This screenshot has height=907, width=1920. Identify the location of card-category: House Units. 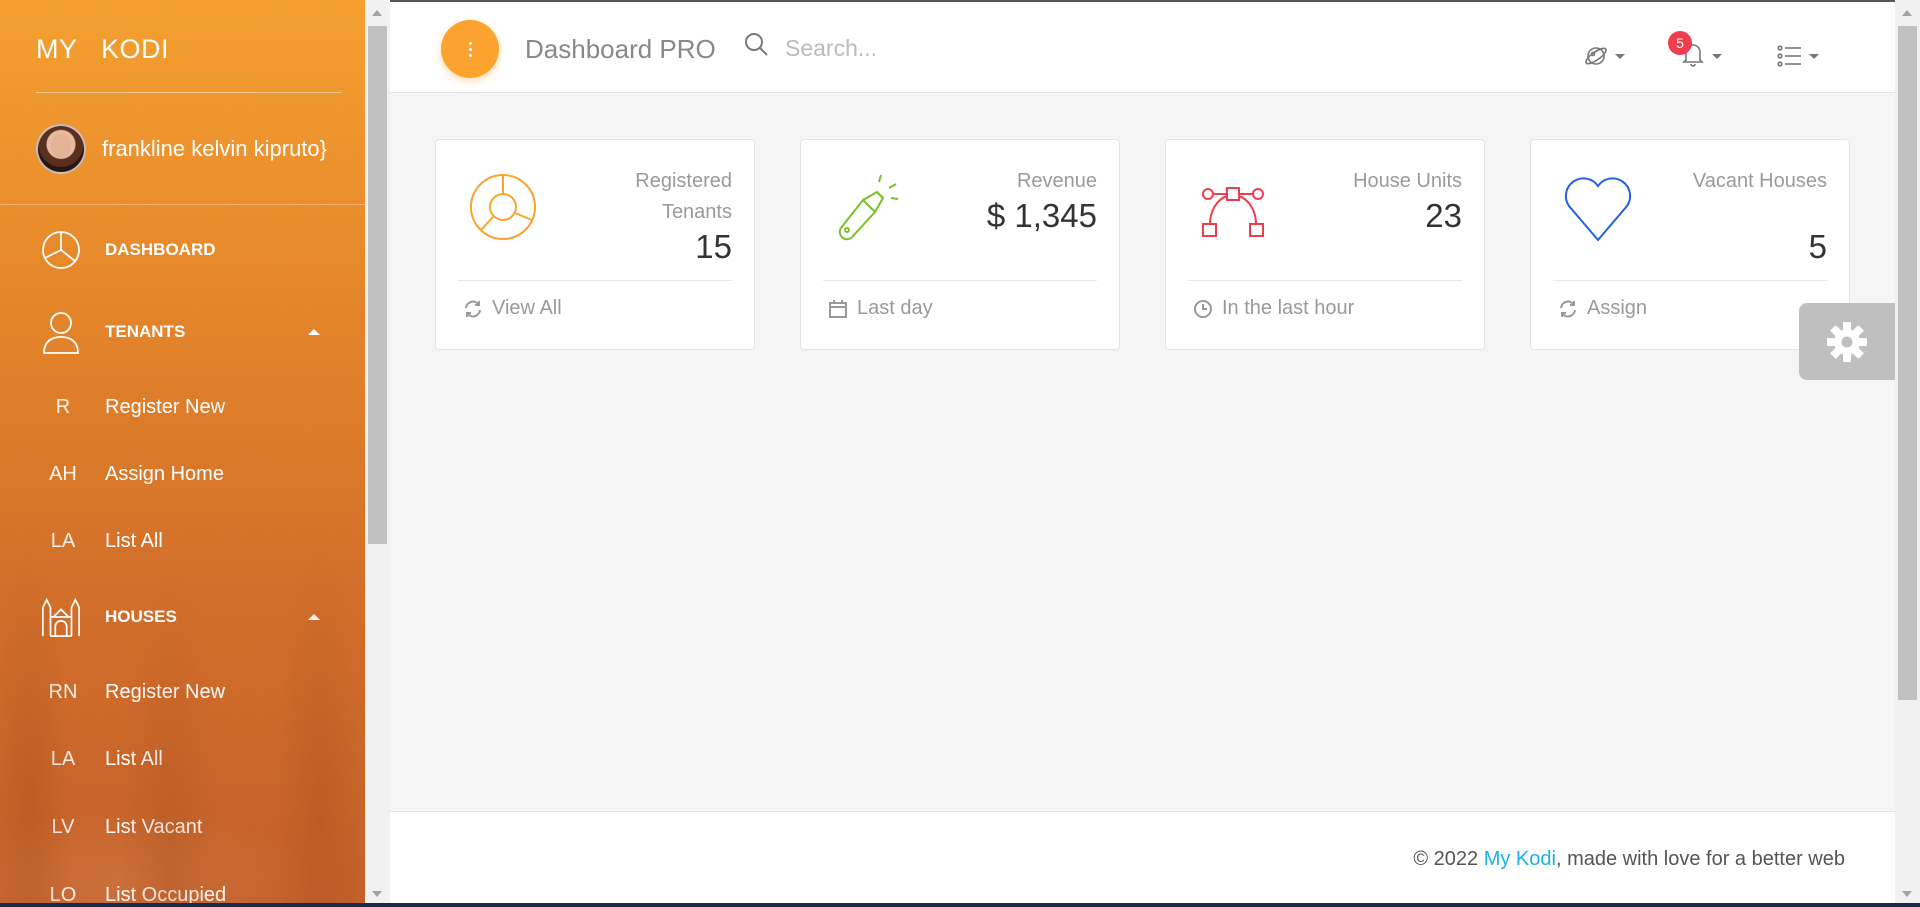
(1407, 181).